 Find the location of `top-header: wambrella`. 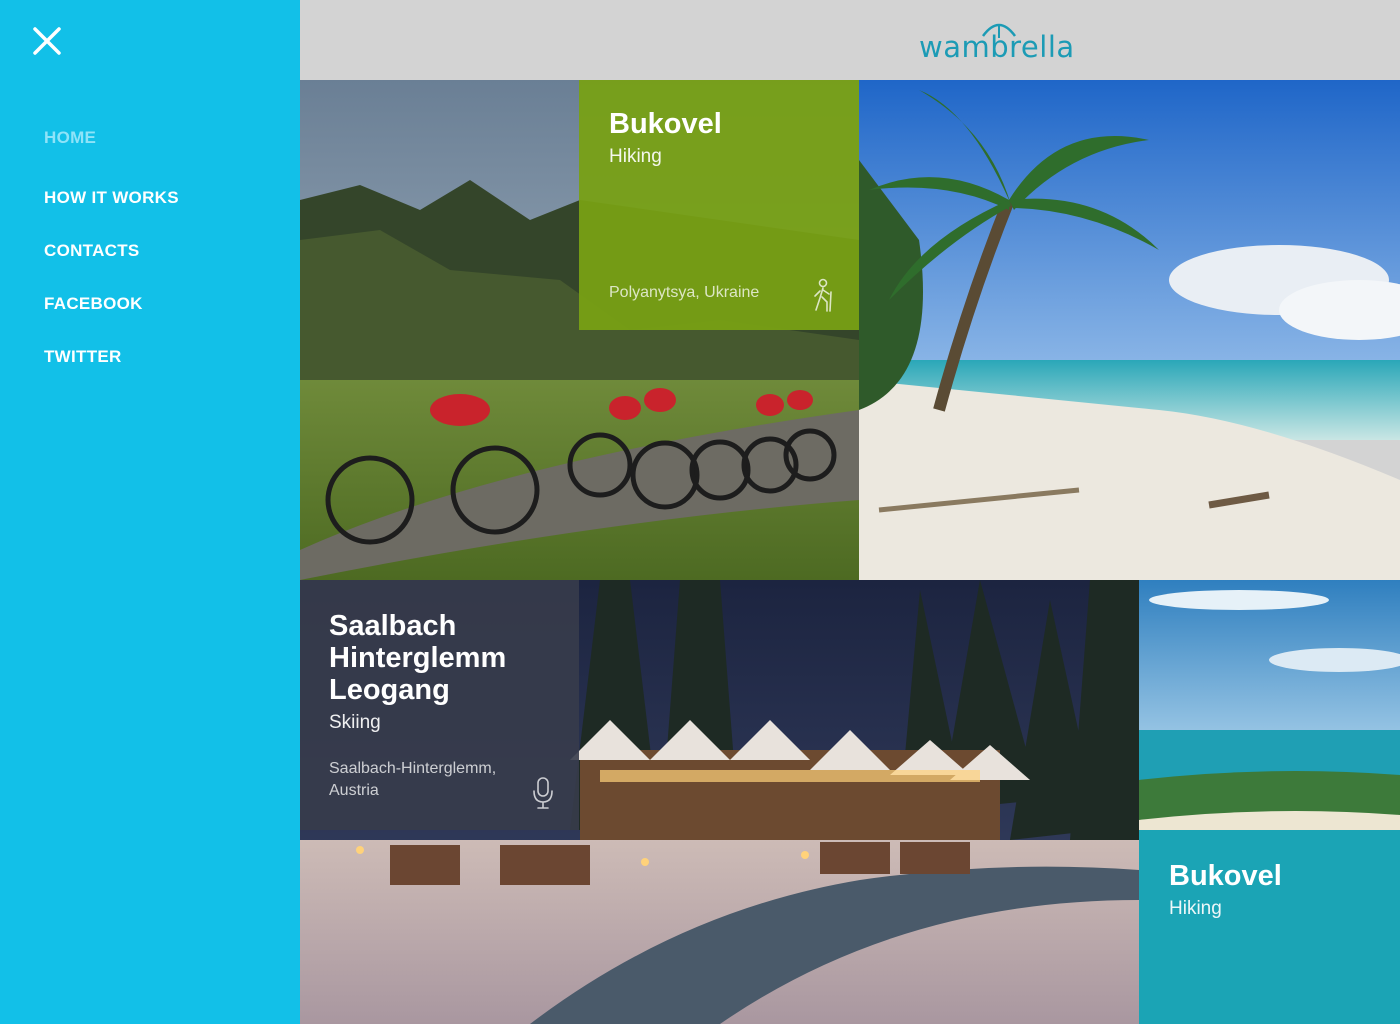

top-header: wambrella is located at coordinates (850, 40).